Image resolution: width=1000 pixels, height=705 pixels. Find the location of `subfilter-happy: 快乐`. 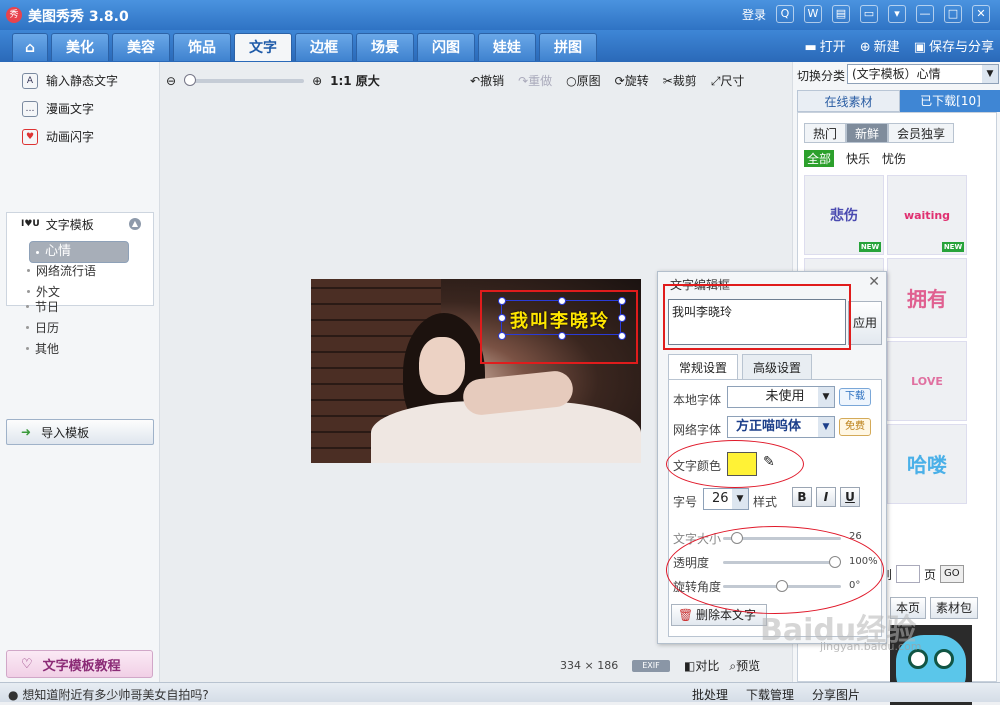

subfilter-happy: 快乐 is located at coordinates (858, 158).